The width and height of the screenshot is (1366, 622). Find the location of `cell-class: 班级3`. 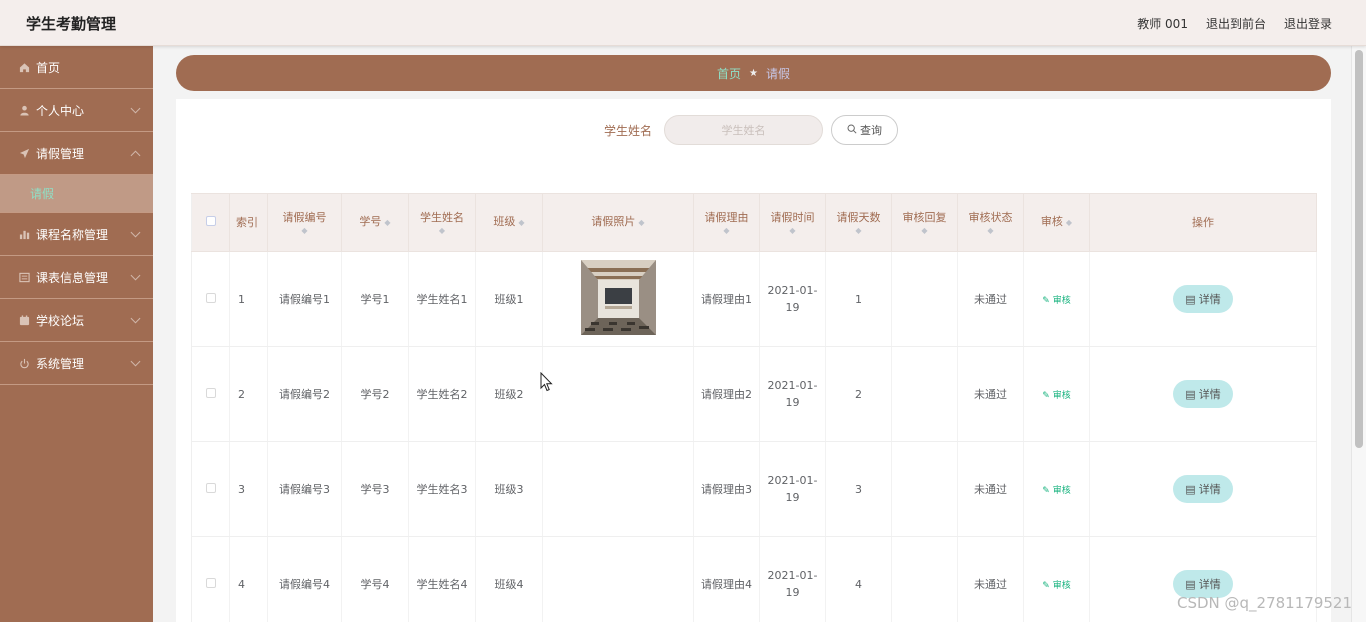

cell-class: 班级3 is located at coordinates (509, 489).